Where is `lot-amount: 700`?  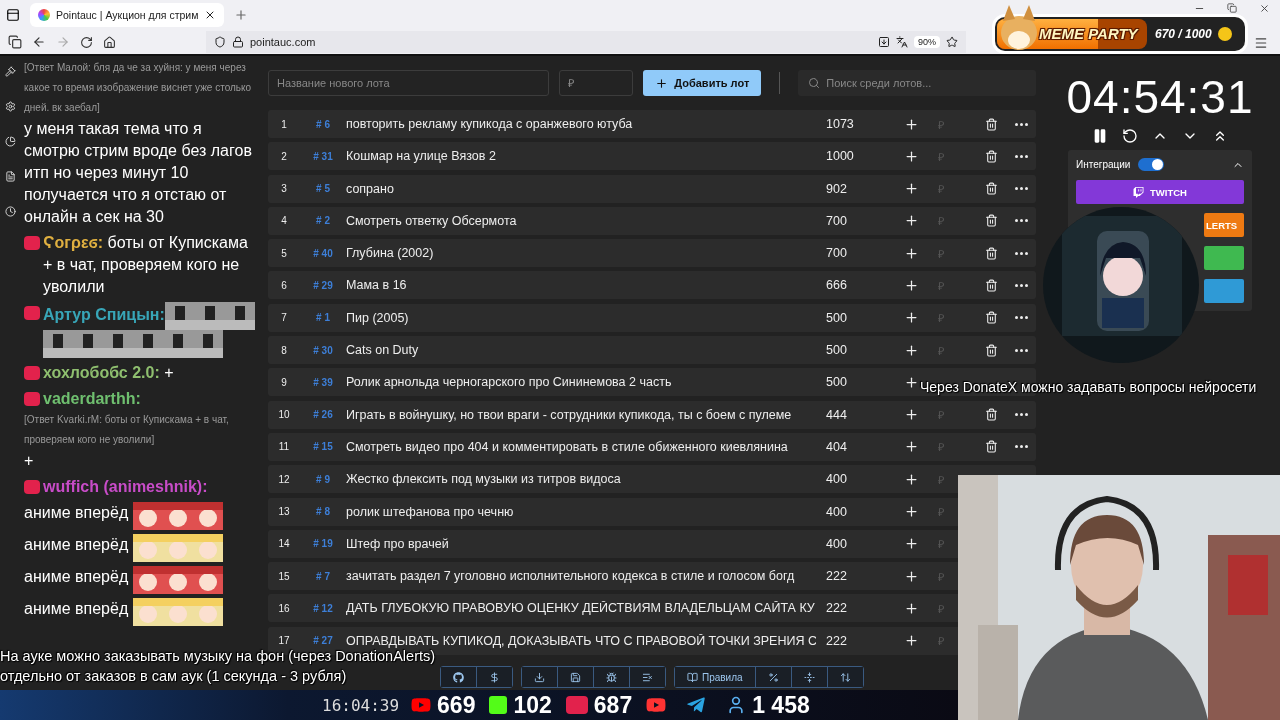 lot-amount: 700 is located at coordinates (836, 220).